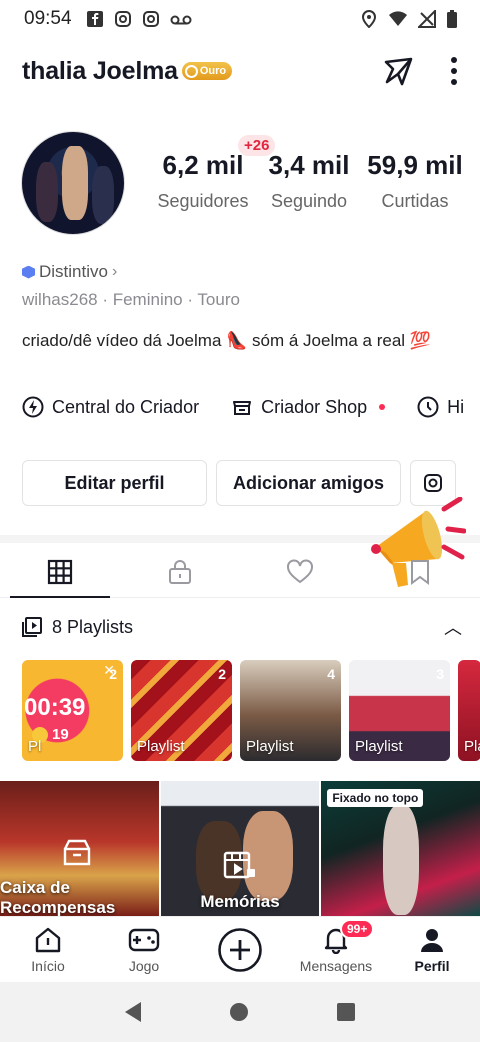 The width and height of the screenshot is (480, 1042). What do you see at coordinates (114, 483) in the screenshot?
I see `edit-profile-button: Editar perfil` at bounding box center [114, 483].